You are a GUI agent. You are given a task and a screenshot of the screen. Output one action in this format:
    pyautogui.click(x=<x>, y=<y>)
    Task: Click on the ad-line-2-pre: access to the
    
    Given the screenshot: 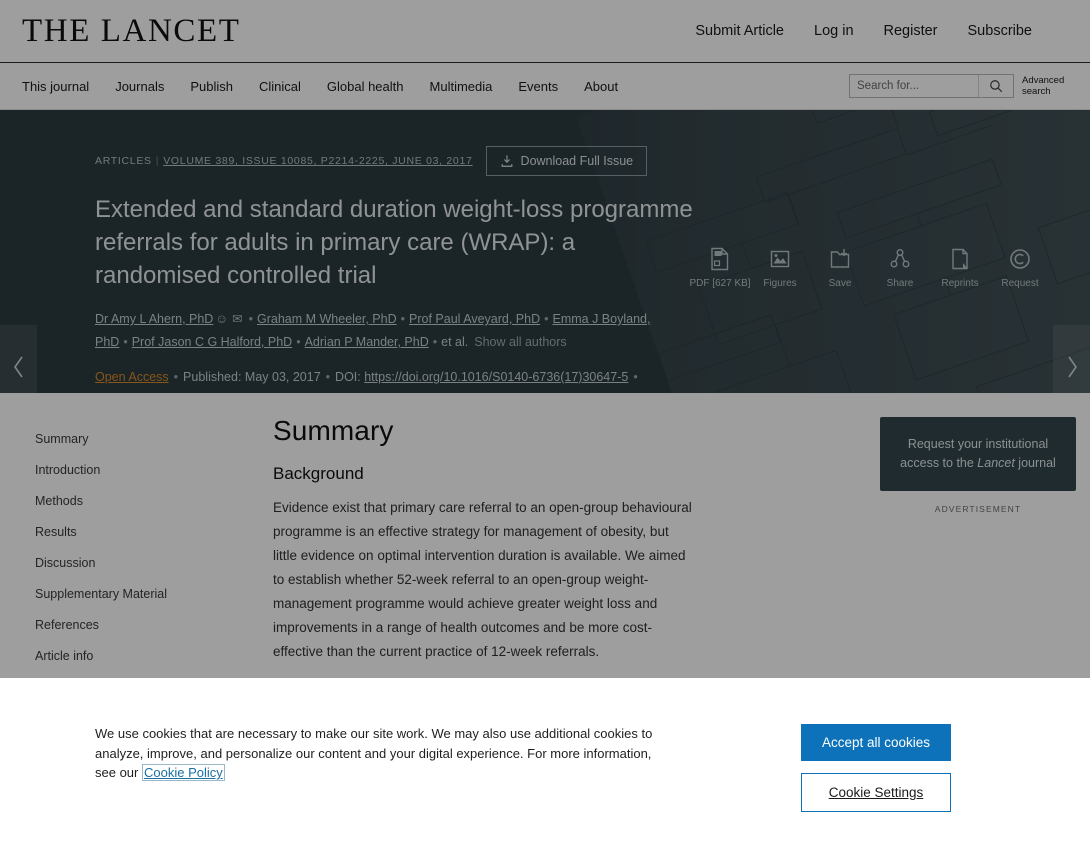 What is the action you would take?
    pyautogui.click(x=939, y=463)
    